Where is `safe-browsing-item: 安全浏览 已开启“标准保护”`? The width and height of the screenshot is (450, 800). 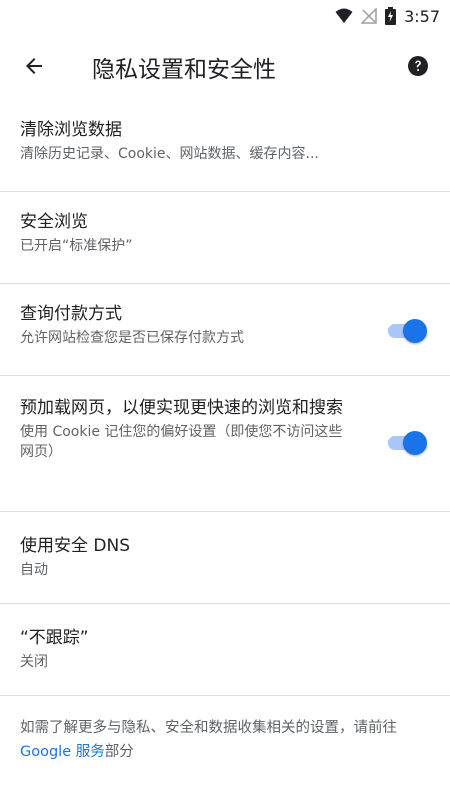 safe-browsing-item: 安全浏览 已开启“标准保护” is located at coordinates (225, 238).